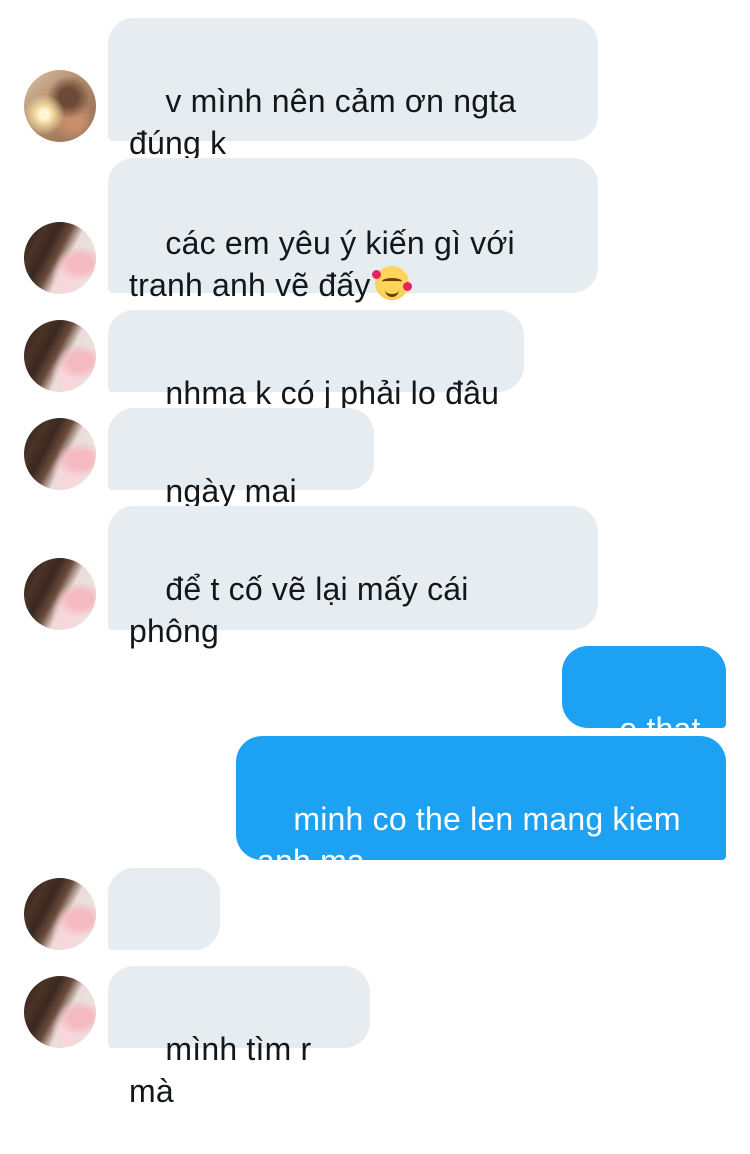 Image resolution: width=750 pixels, height=1154 pixels. What do you see at coordinates (164, 939) in the screenshot?
I see `incoming-message-bubble: hem` at bounding box center [164, 939].